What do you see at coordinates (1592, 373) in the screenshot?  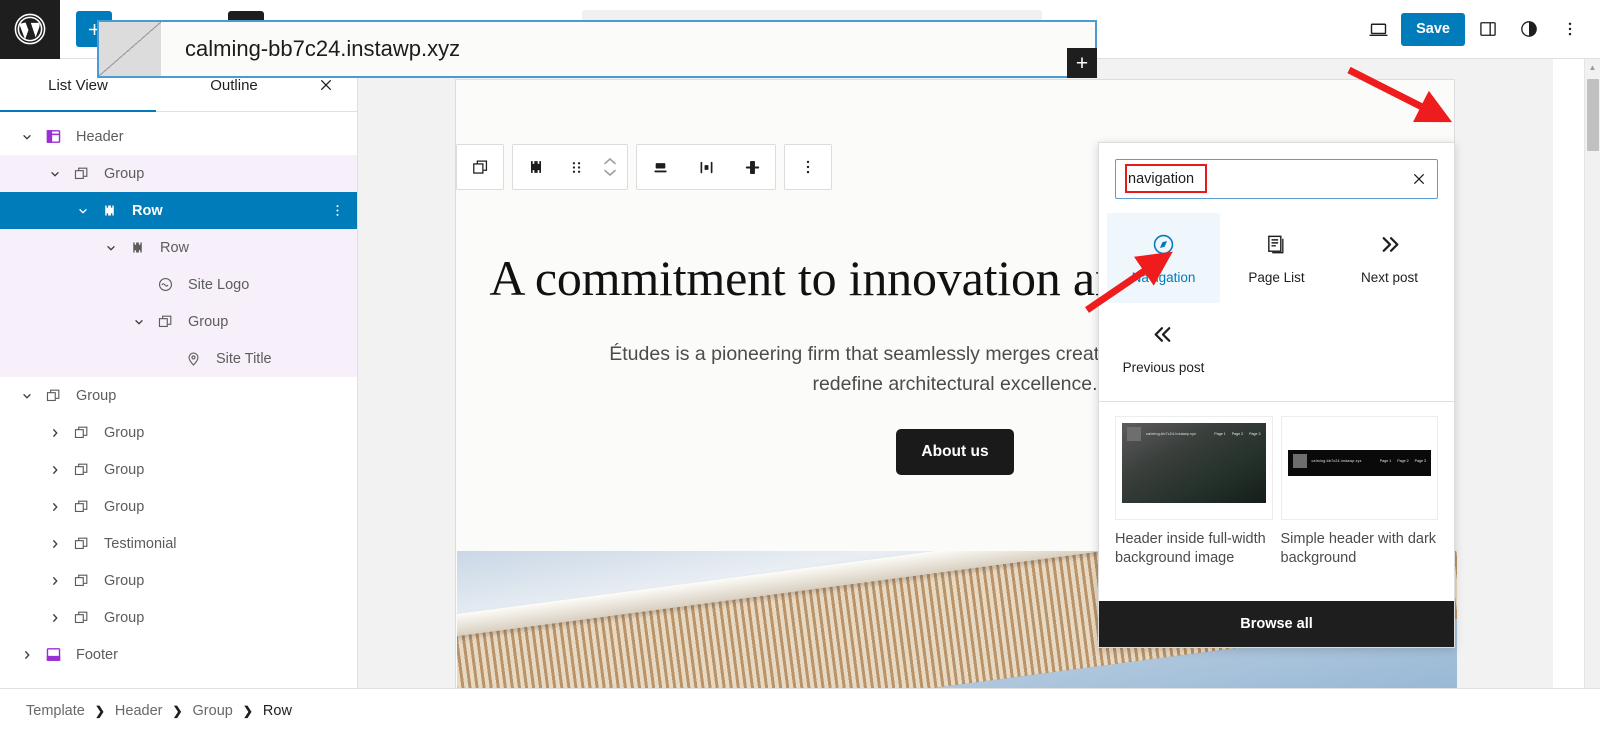 I see `canvas-scrollbar: ▲` at bounding box center [1592, 373].